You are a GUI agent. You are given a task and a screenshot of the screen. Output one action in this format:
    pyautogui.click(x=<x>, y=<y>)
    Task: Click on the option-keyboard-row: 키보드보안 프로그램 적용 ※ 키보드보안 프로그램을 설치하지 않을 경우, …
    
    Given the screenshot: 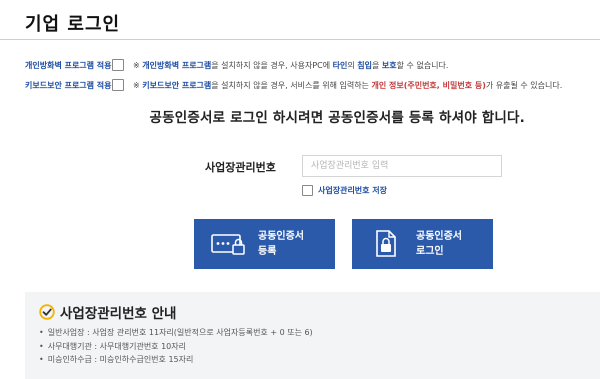 What is the action you would take?
    pyautogui.click(x=293, y=85)
    